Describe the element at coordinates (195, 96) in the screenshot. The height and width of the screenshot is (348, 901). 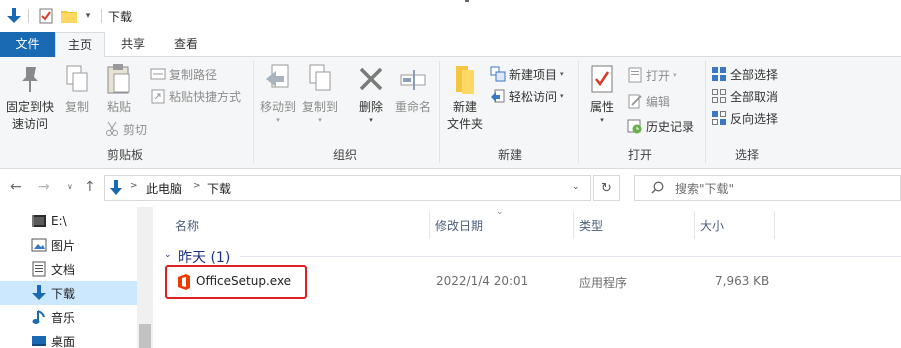
I see `paste-shortcut-button: 粘贴快捷方式` at that location.